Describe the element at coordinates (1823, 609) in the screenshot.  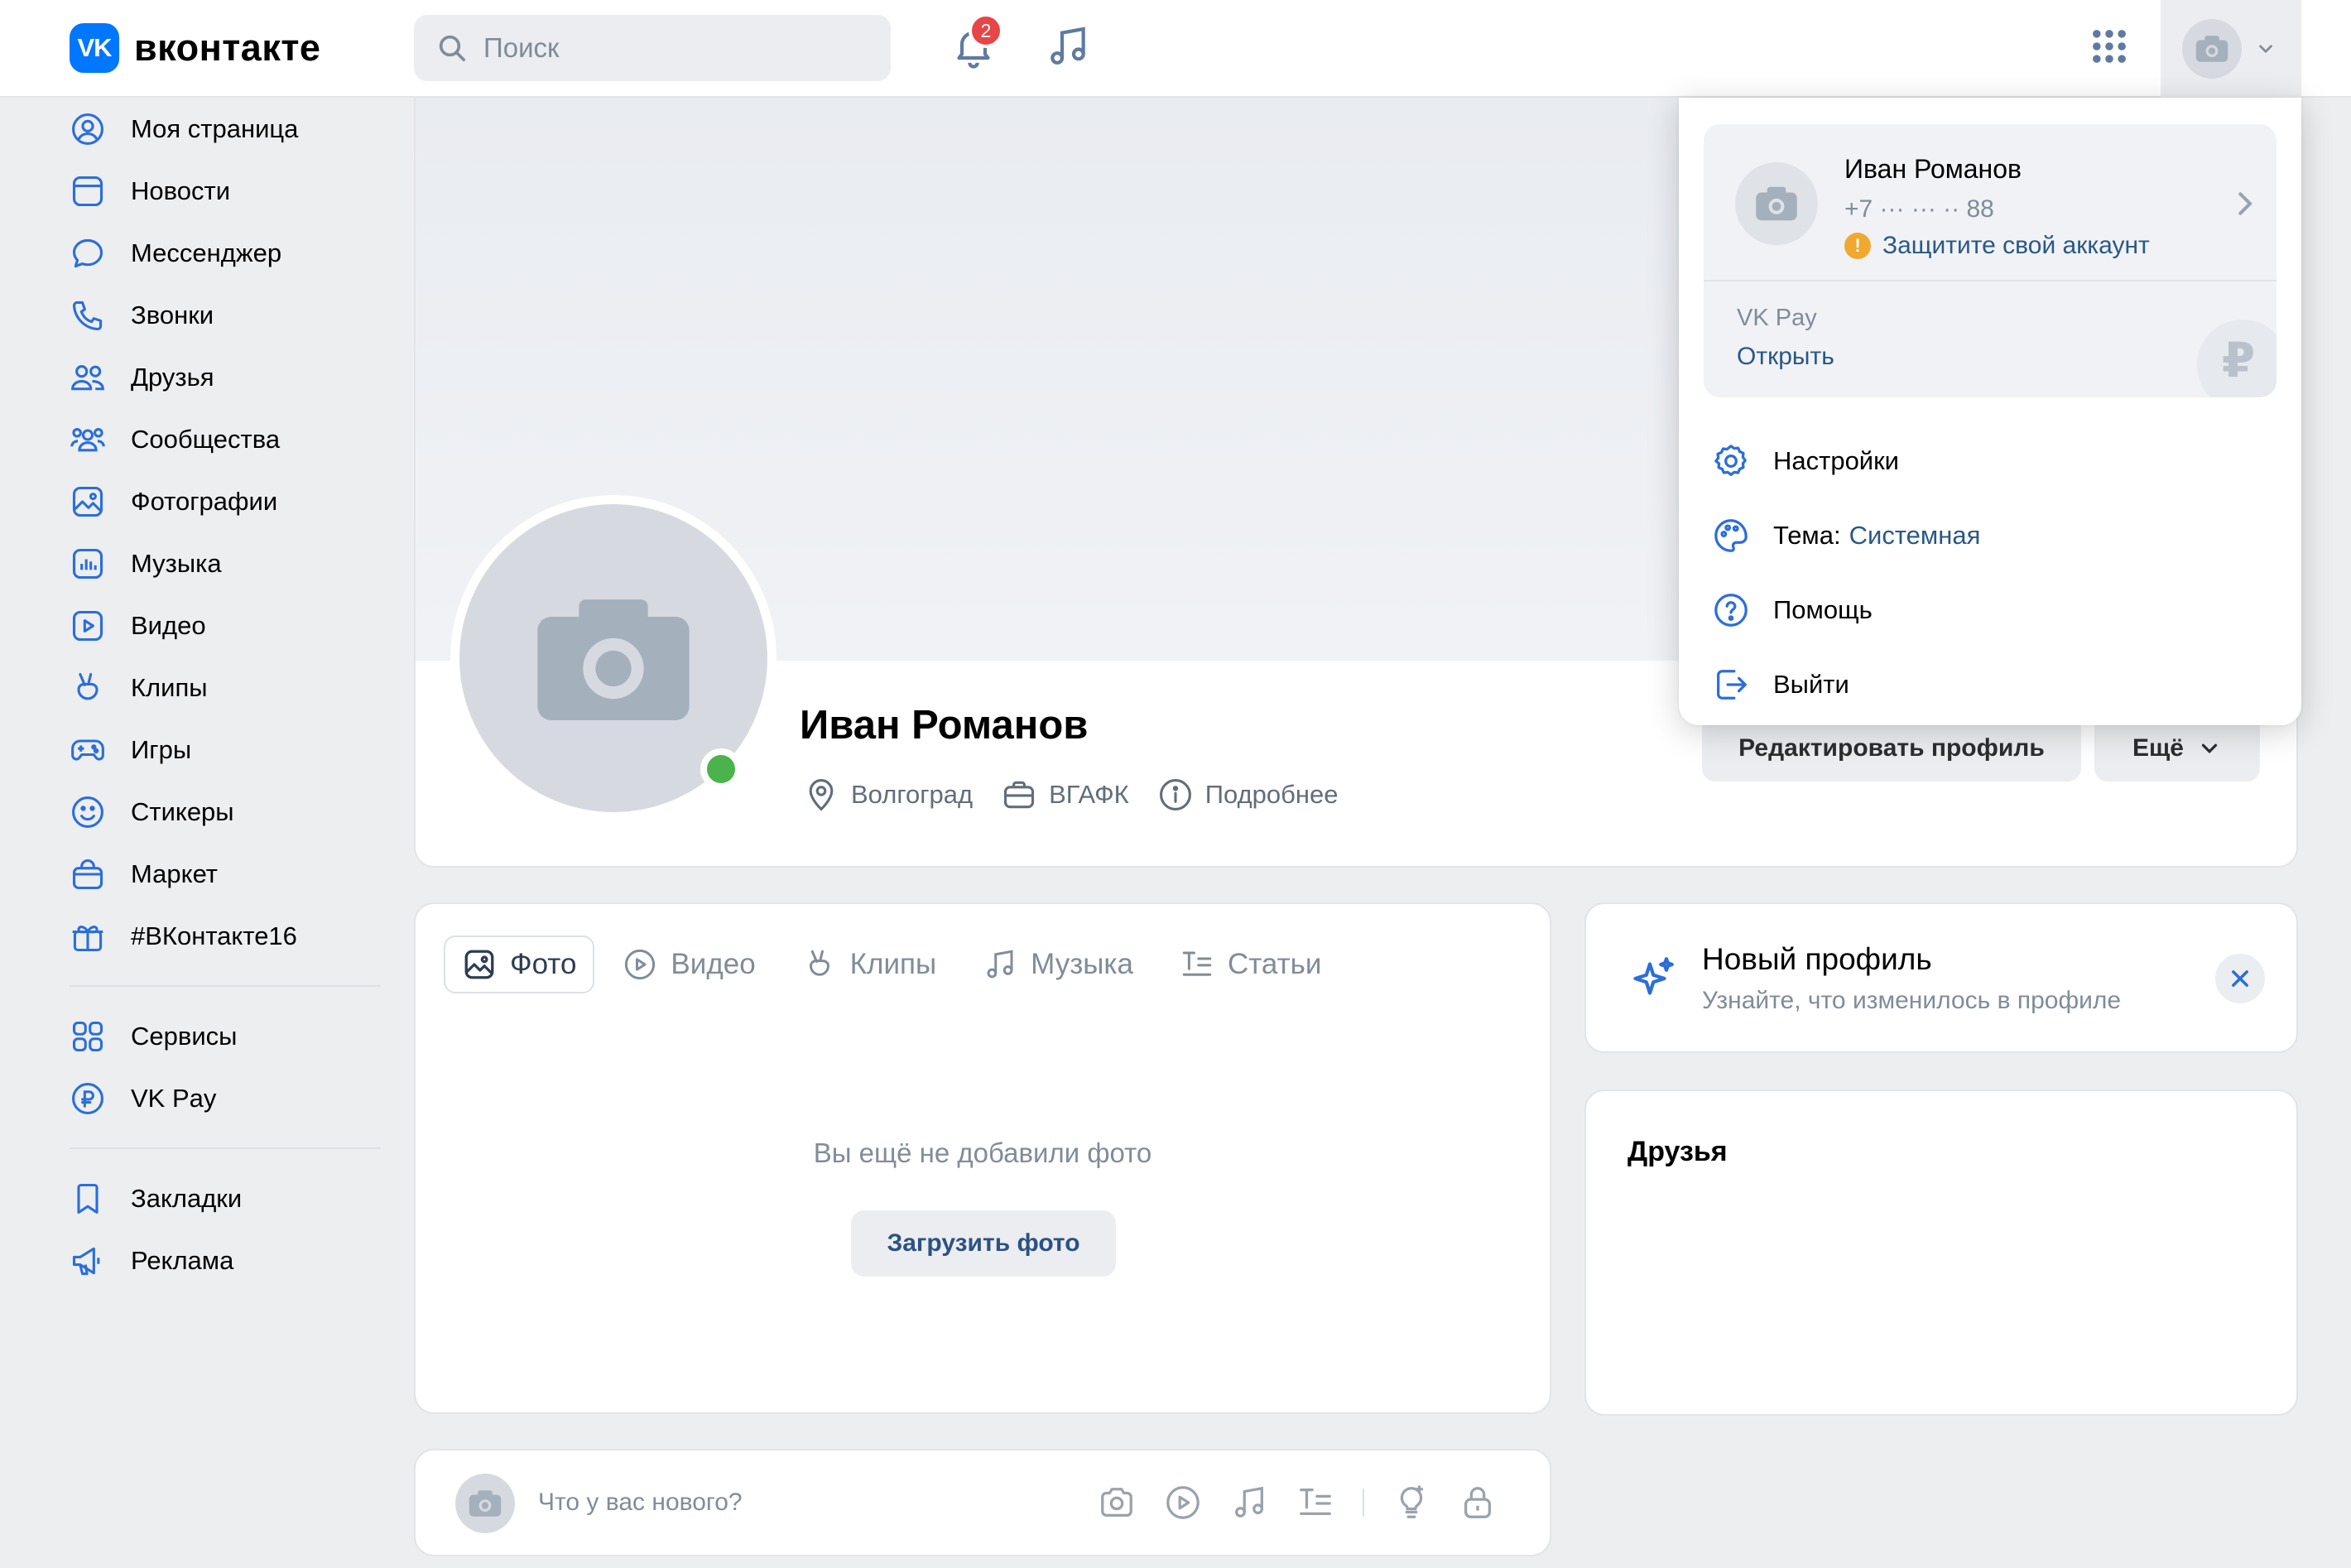
I see `menu-item-label: Помощь` at that location.